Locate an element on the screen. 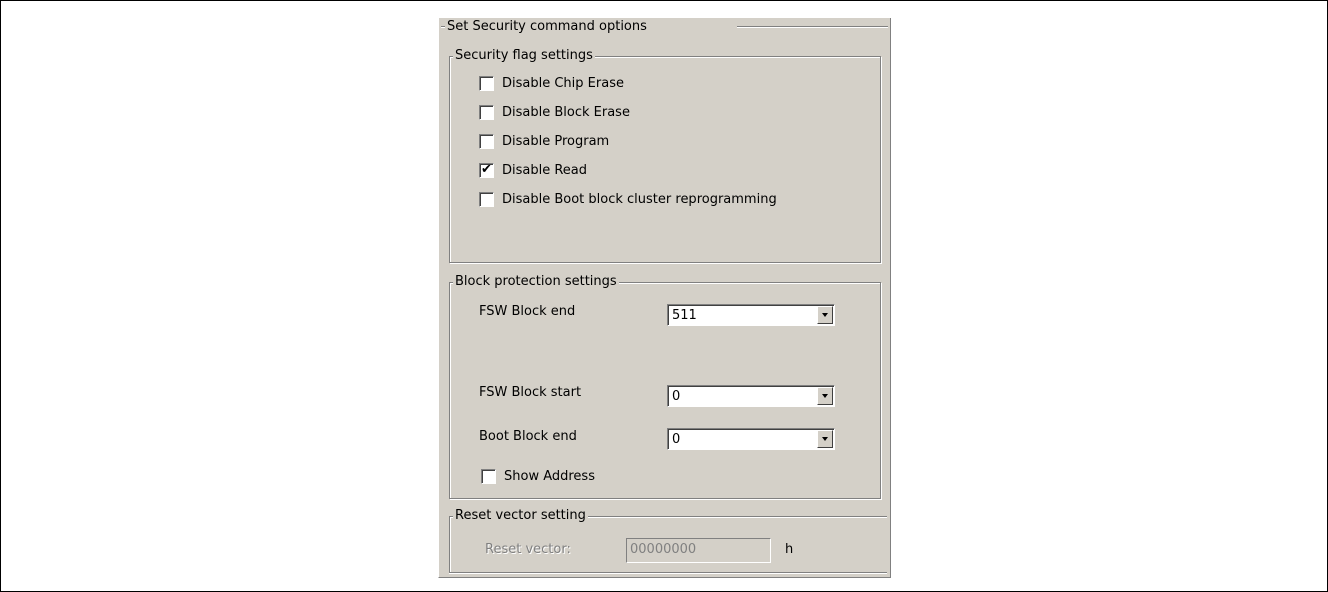 The width and height of the screenshot is (1328, 592). checkbox-row-disable-program: Disable Program is located at coordinates (544, 141).